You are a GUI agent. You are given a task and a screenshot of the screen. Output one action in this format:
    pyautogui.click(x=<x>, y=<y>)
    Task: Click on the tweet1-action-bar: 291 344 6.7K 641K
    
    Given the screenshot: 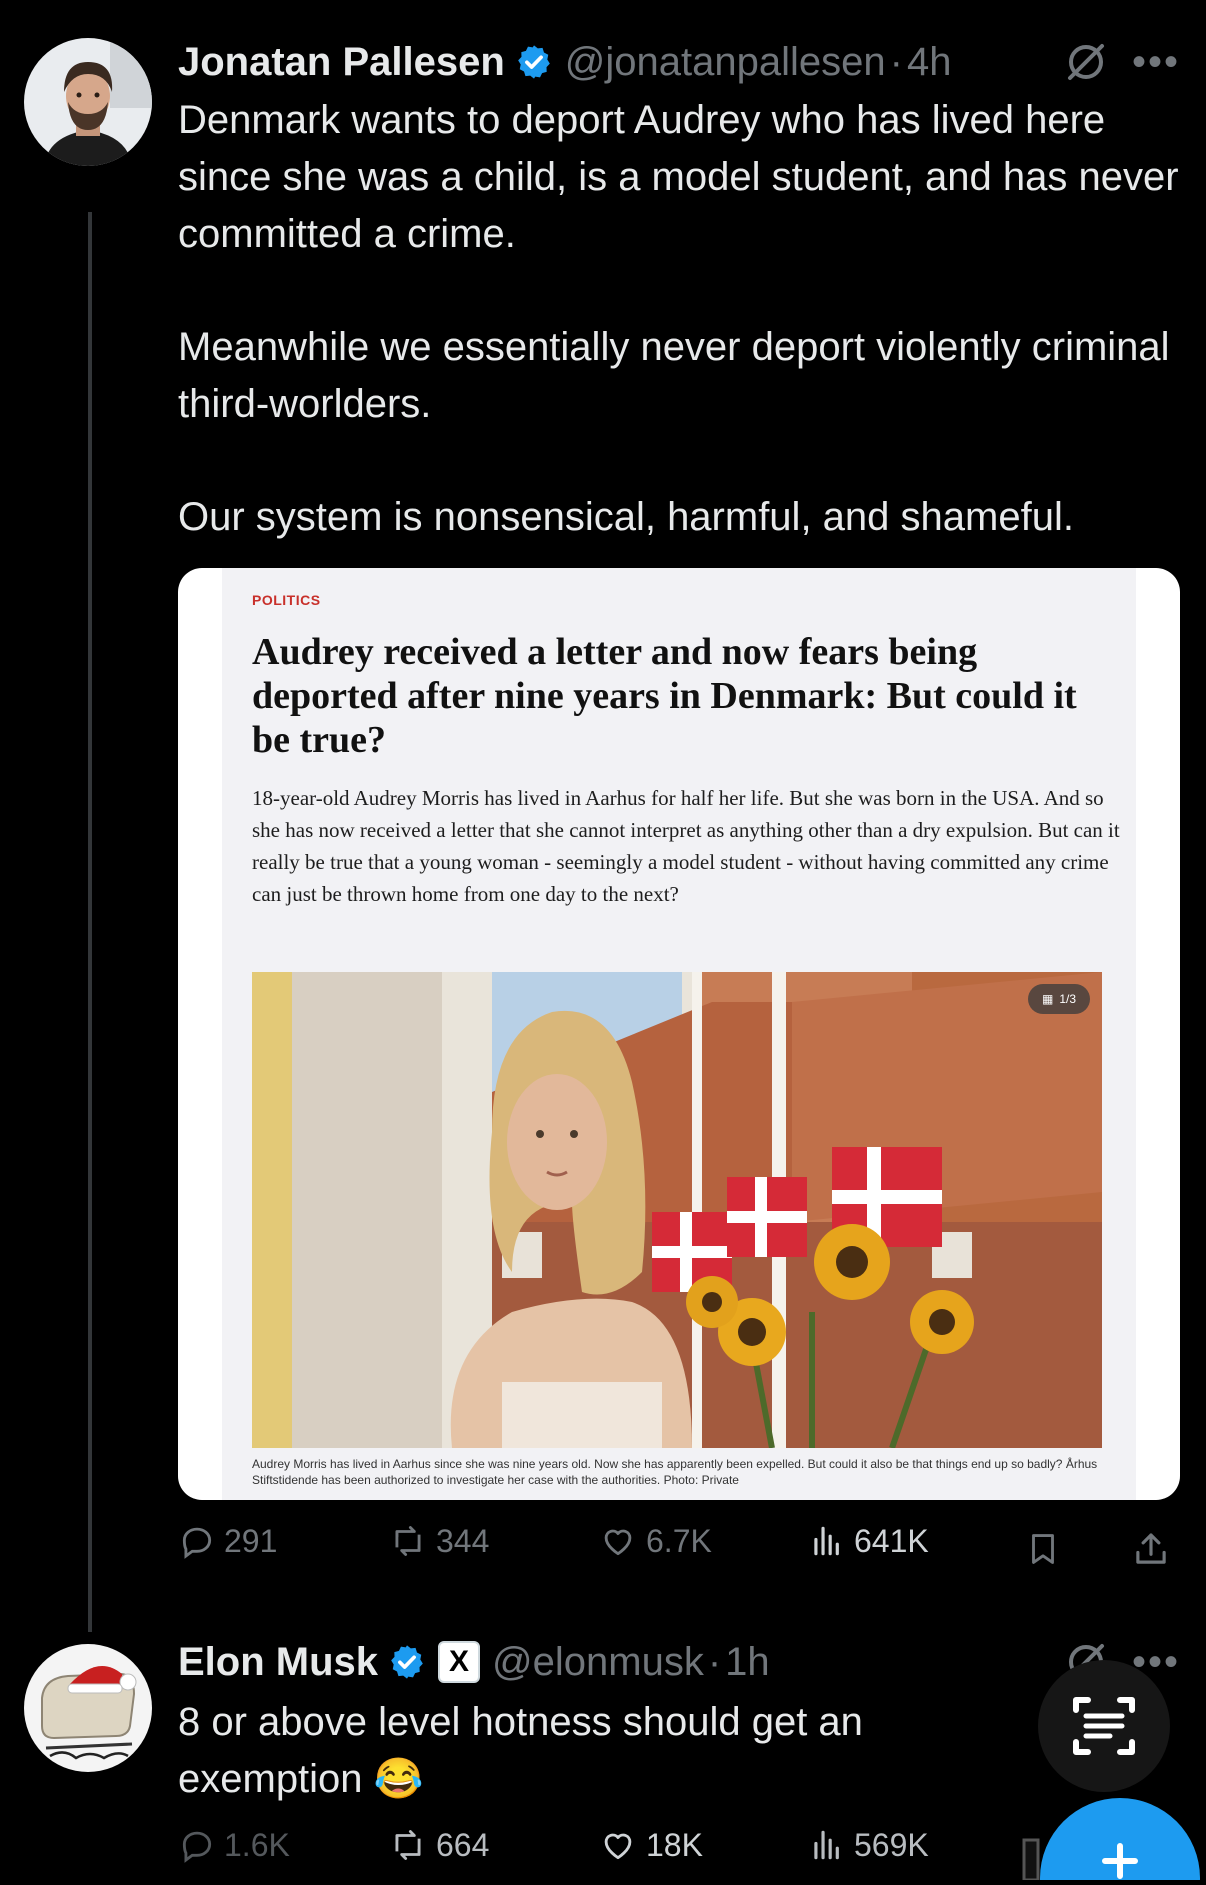 What is the action you would take?
    pyautogui.click(x=683, y=1550)
    